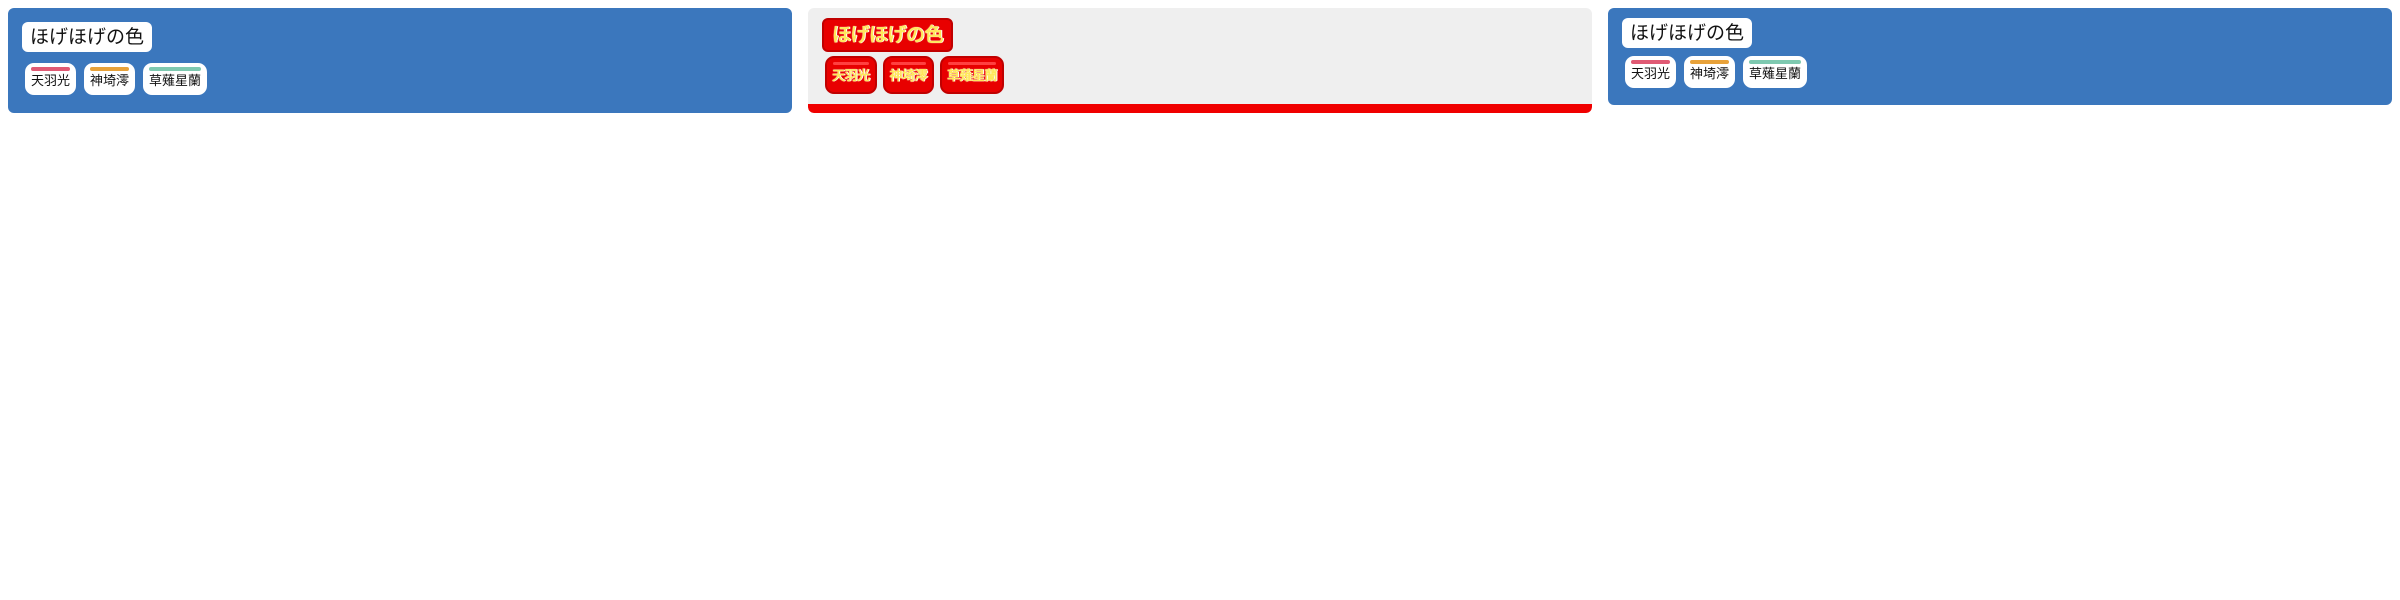  I want to click on color-card-middle: ほげほげの色 天羽光 神埼澪 草薙星蘭, so click(1200, 60).